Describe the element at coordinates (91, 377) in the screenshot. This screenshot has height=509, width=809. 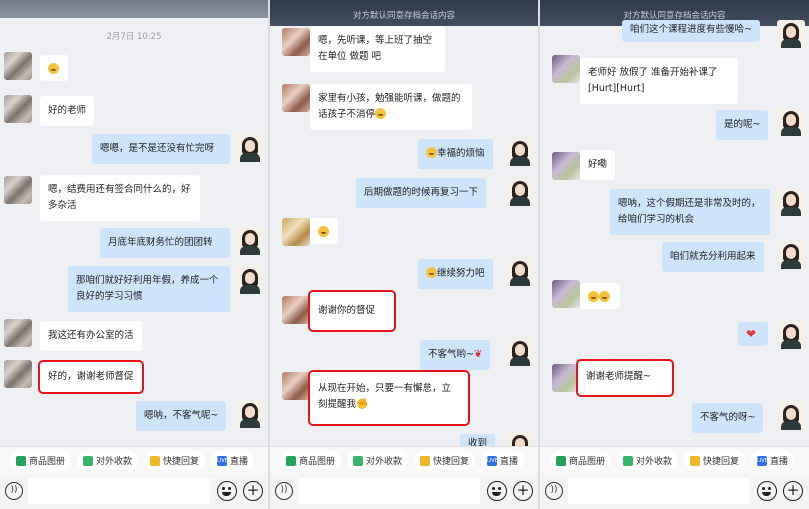
I see `message-bubble-incoming-highlighted: 好的，谢谢老师督促` at that location.